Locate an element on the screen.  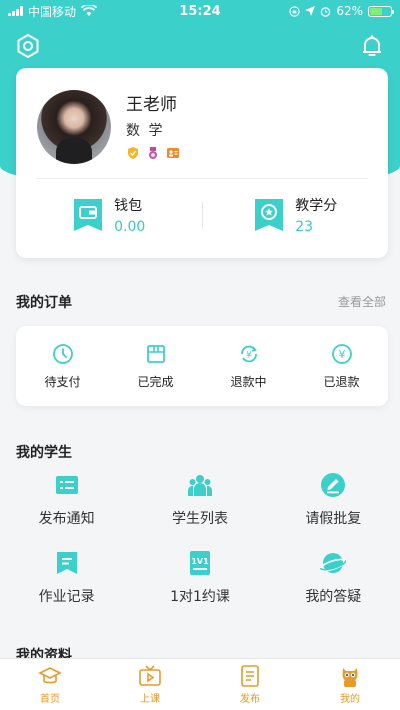
grid-label: 我的答疑 is located at coordinates (333, 597).